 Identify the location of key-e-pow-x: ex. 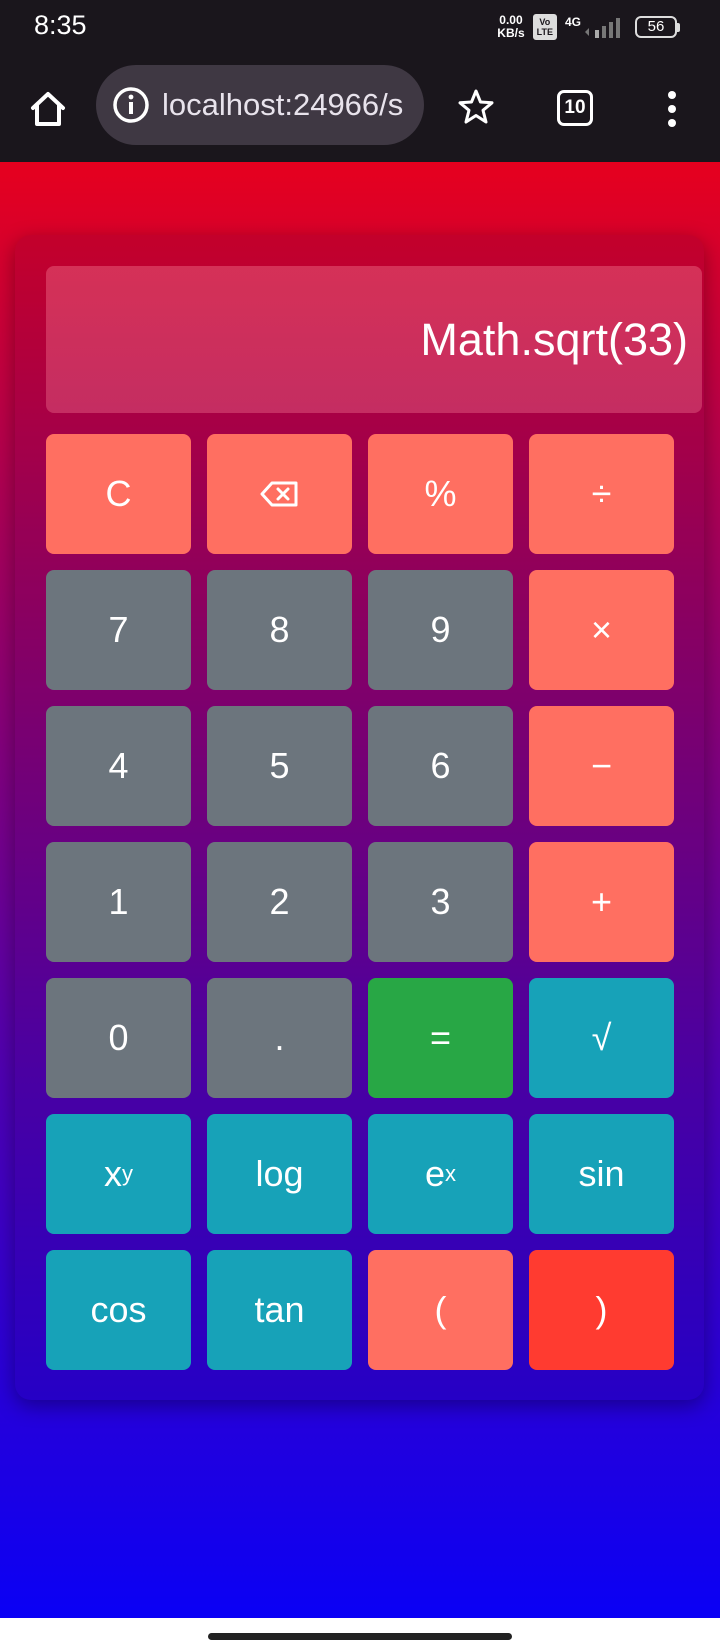
(440, 1174).